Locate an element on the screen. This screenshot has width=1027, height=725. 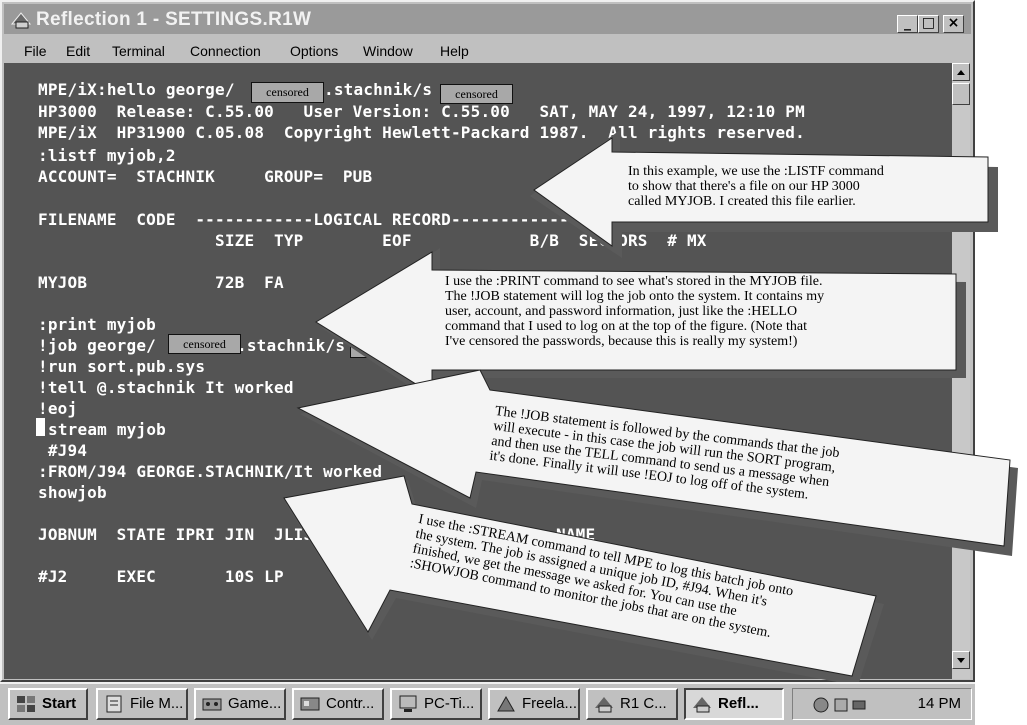
clock: 14 PM is located at coordinates (939, 703).